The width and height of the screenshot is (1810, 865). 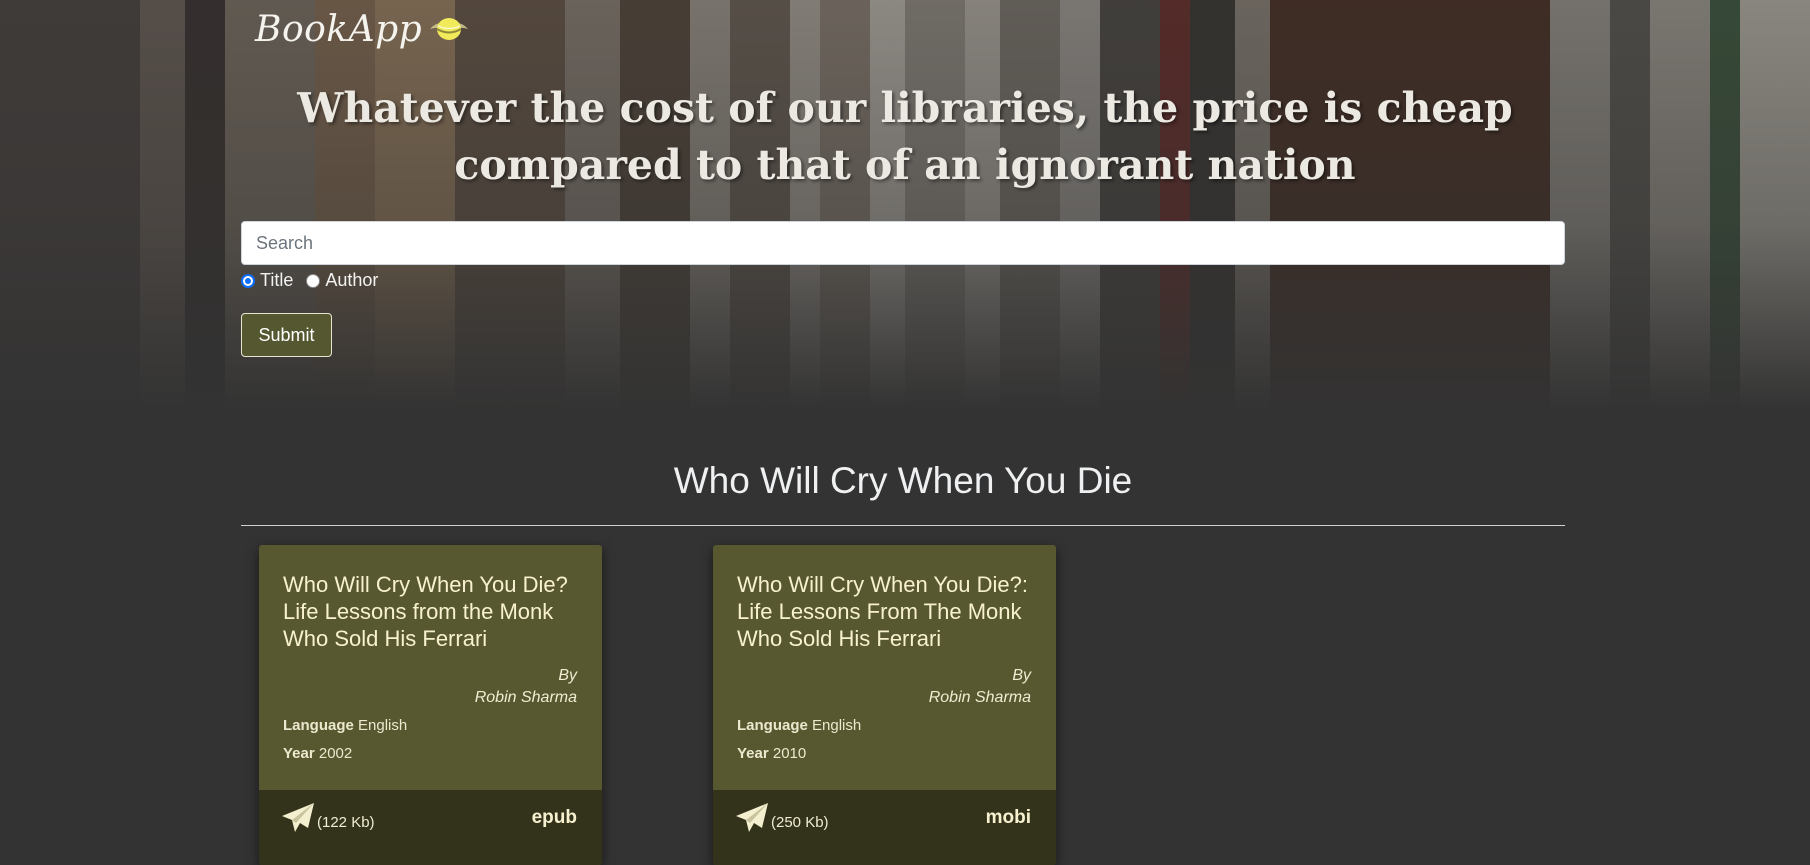 What do you see at coordinates (248, 280) in the screenshot?
I see `title-radio` at bounding box center [248, 280].